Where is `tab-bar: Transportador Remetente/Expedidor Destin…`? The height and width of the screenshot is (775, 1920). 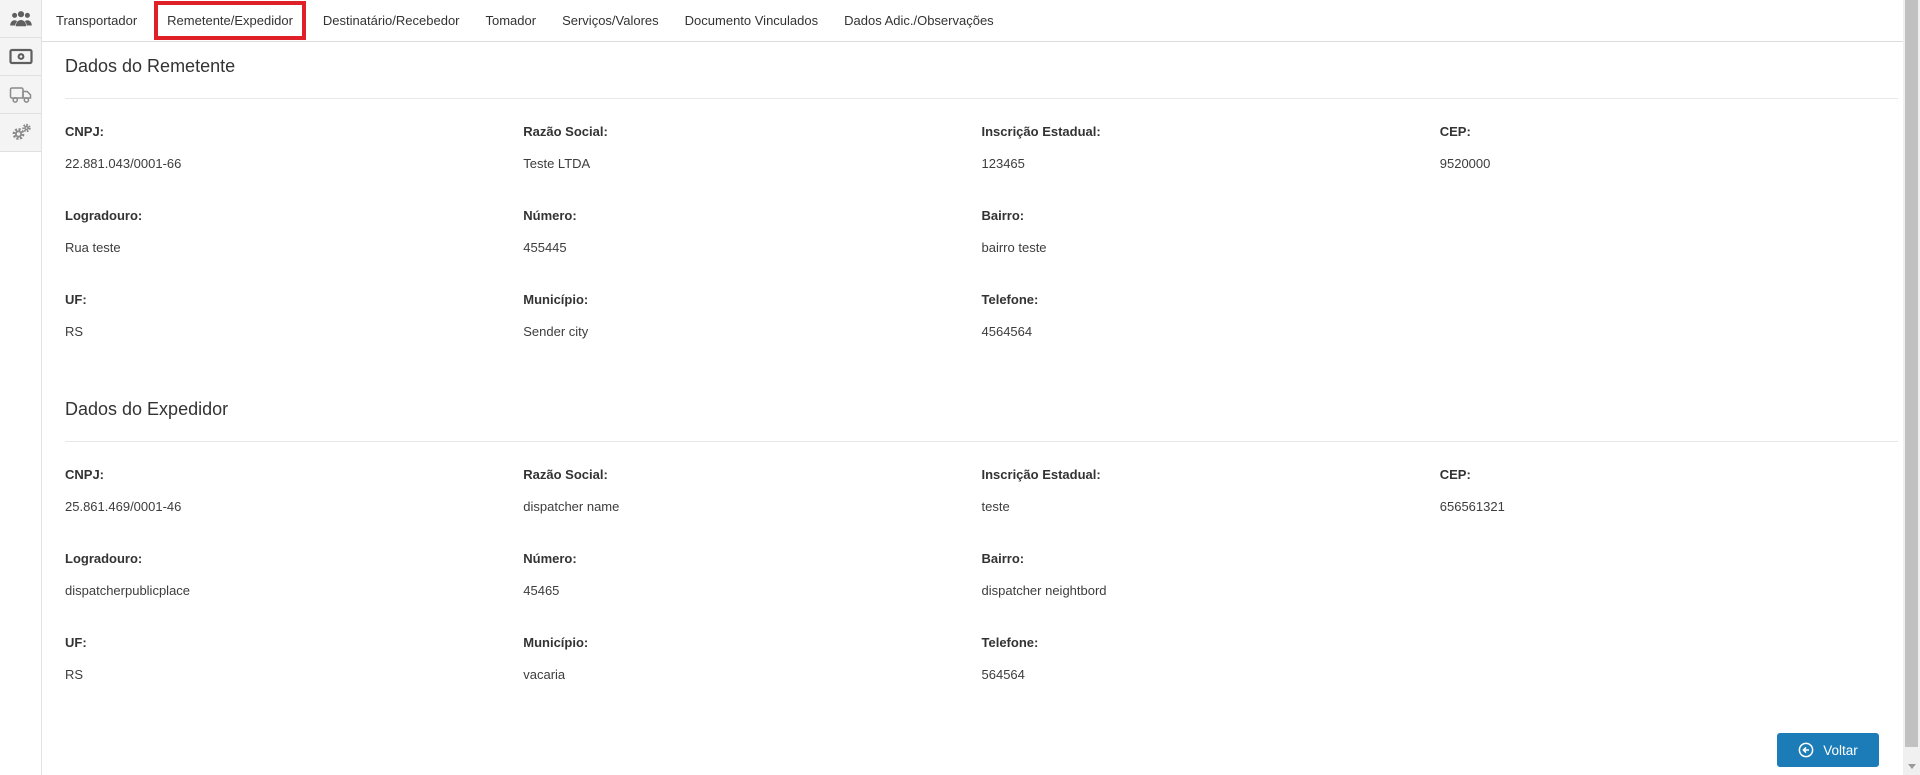
tab-bar: Transportador Remetente/Expedidor Destin… is located at coordinates (972, 21).